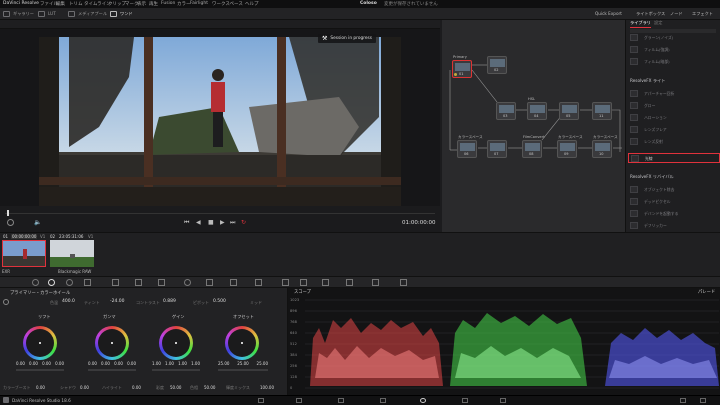  What do you see at coordinates (299, 400) in the screenshot?
I see `cut-page-icon` at bounding box center [299, 400].